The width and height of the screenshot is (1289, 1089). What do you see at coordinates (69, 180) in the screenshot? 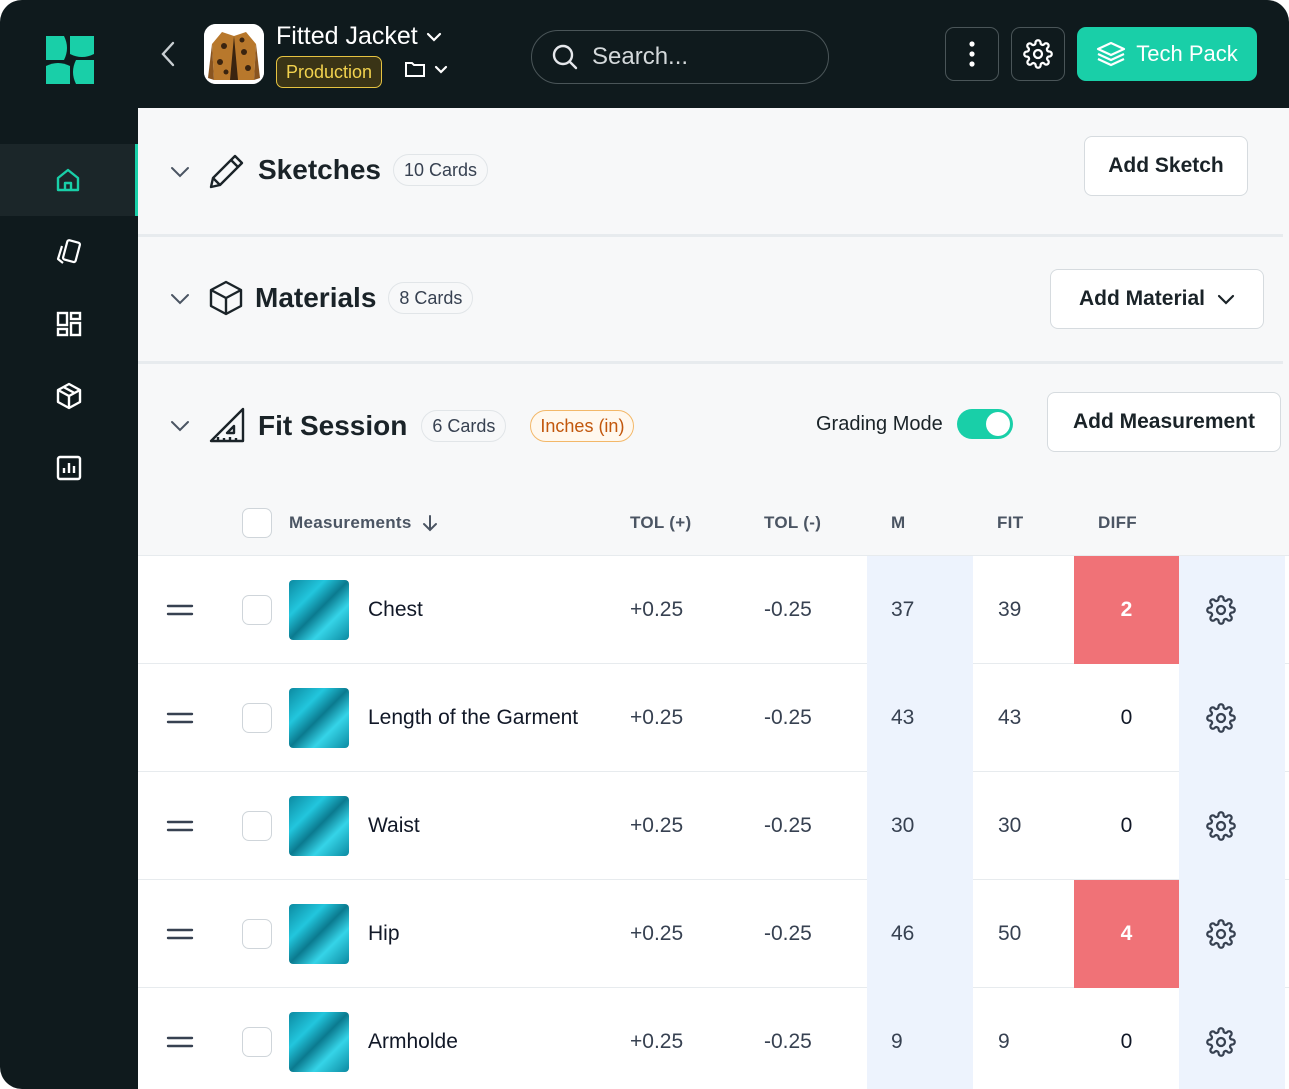
I see `sidebar-item-home` at bounding box center [69, 180].